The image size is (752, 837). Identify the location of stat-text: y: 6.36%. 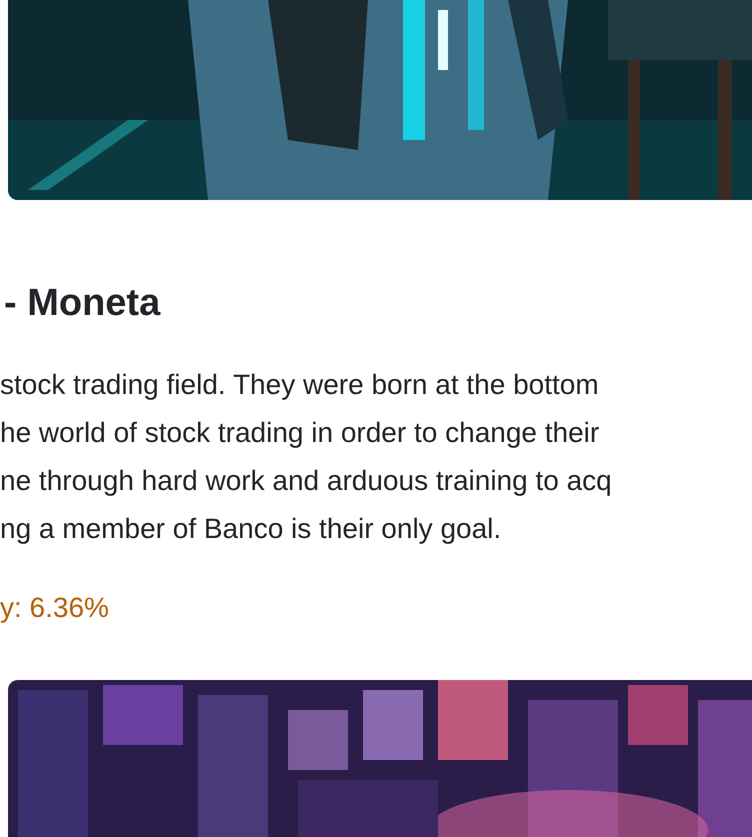
(54, 608).